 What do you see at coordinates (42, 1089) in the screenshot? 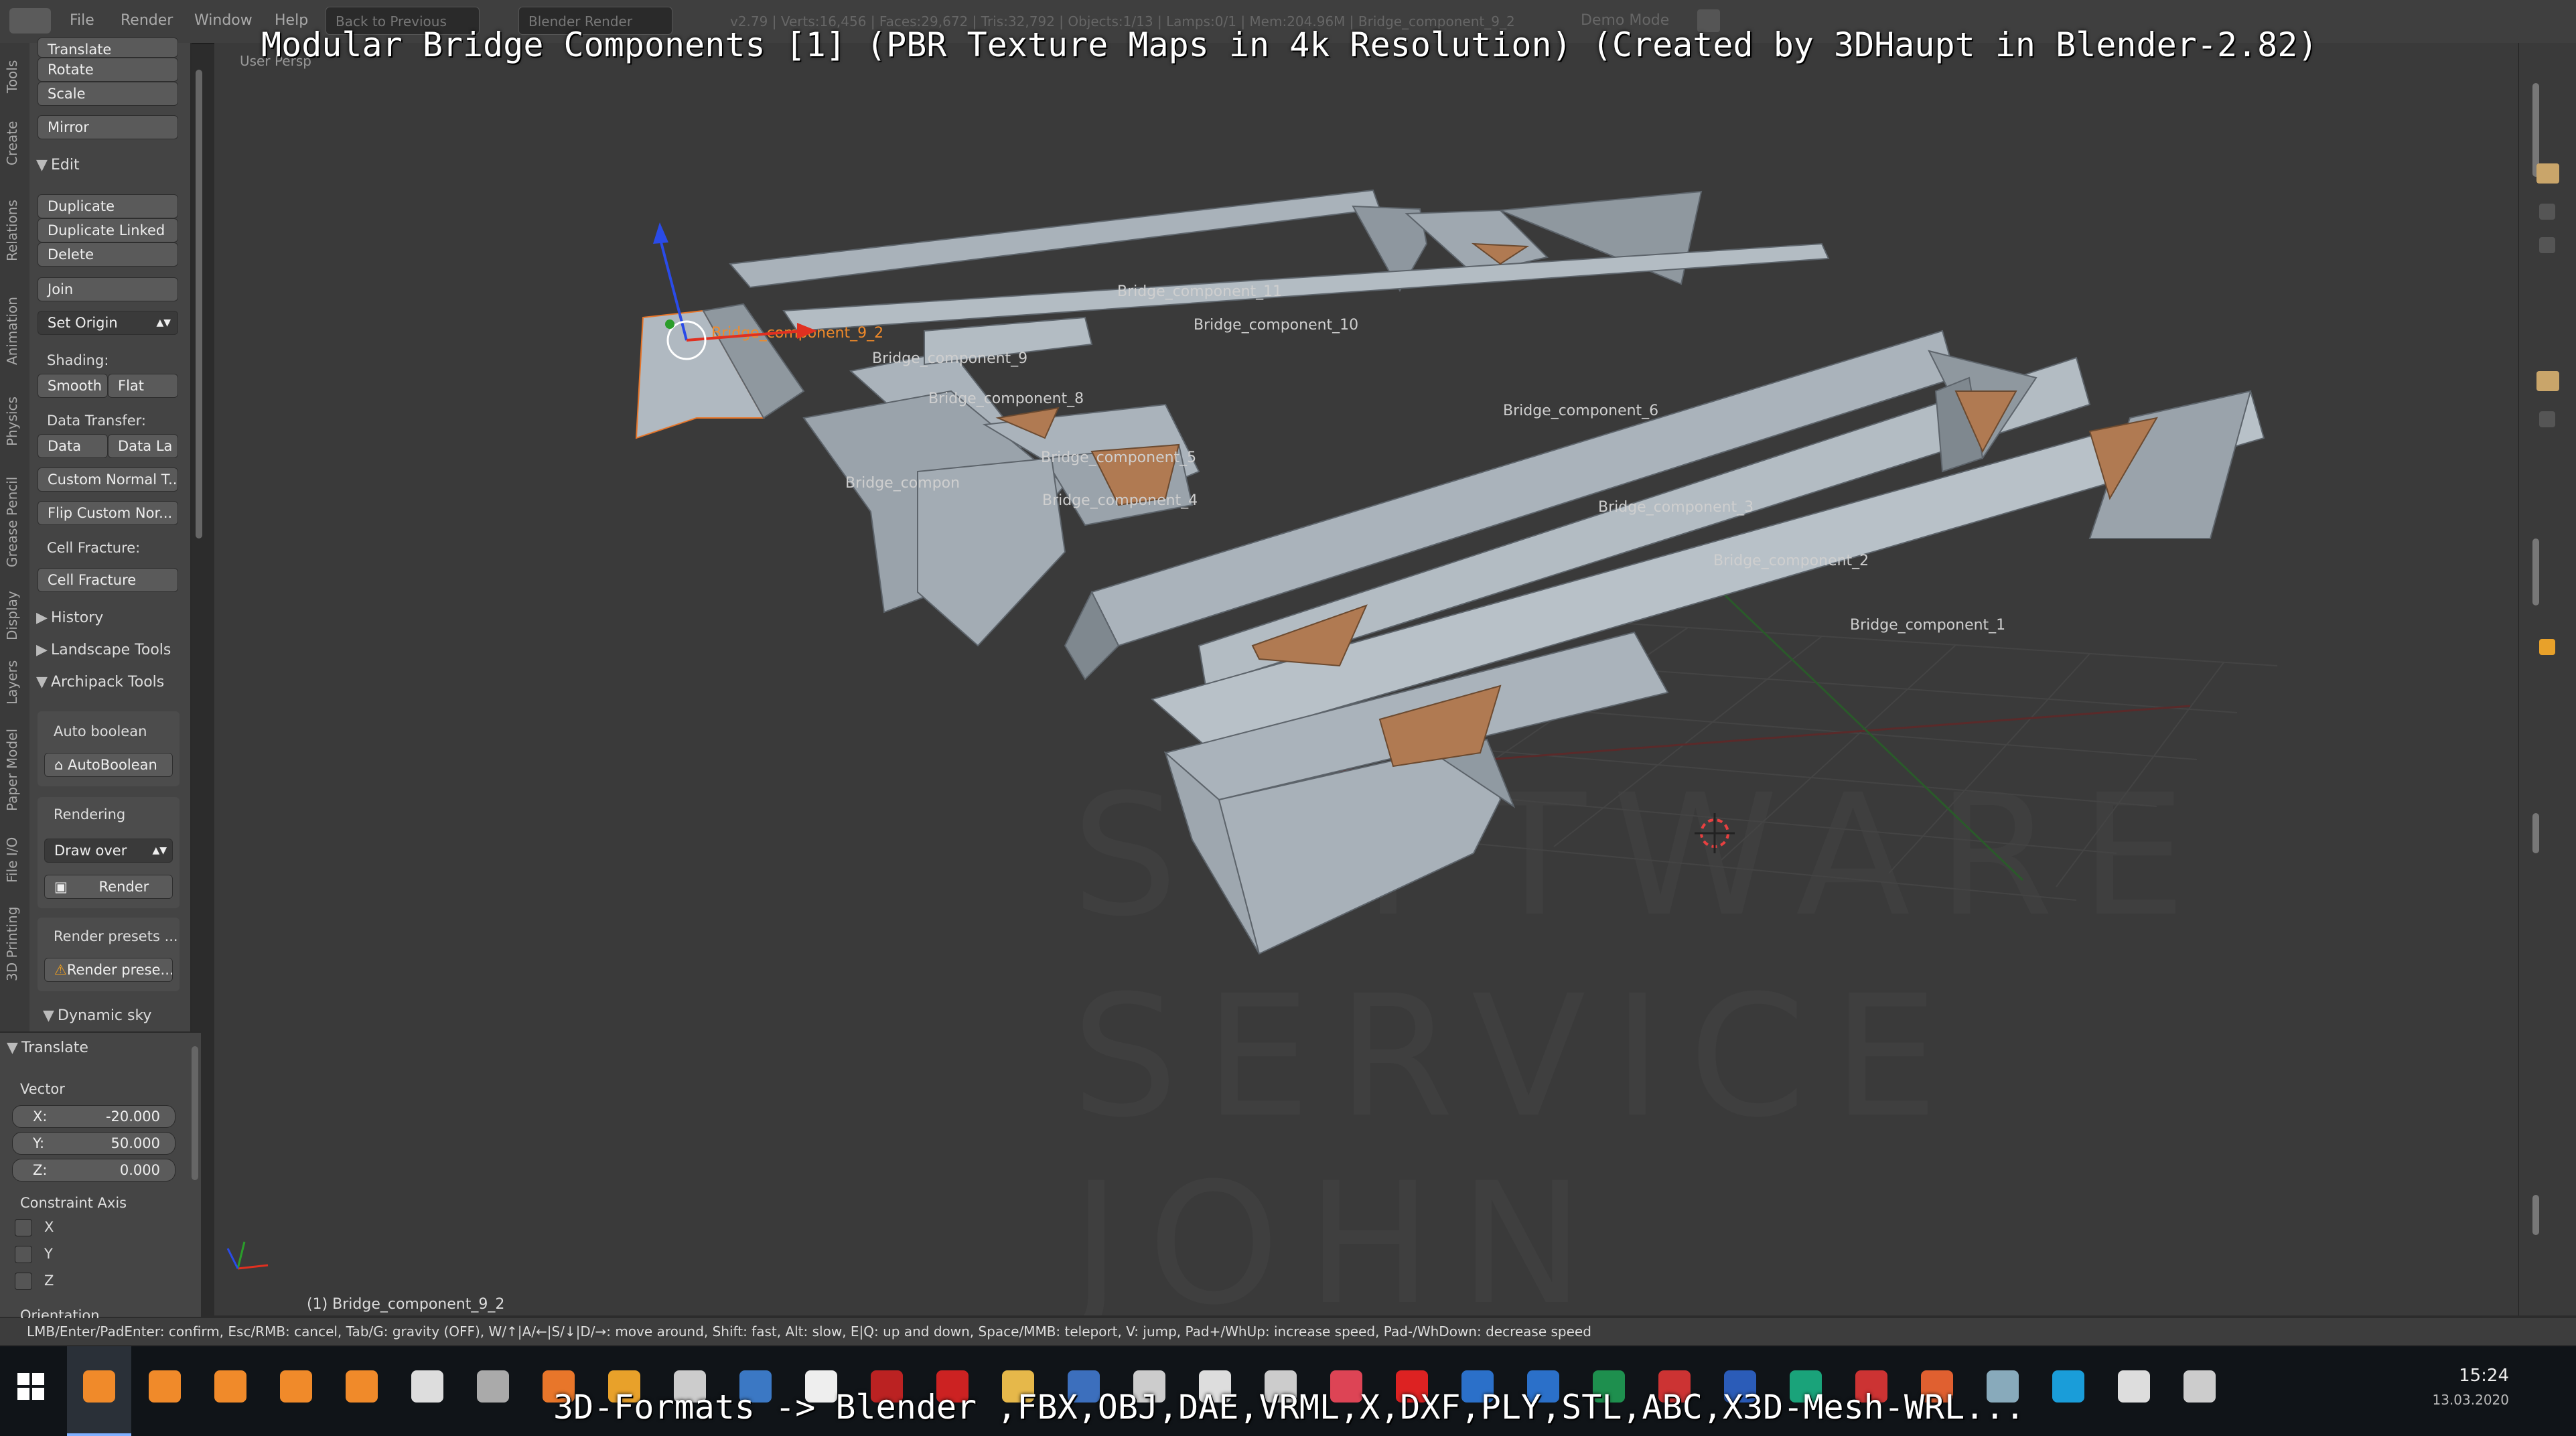
I see `vector-label: Vector` at bounding box center [42, 1089].